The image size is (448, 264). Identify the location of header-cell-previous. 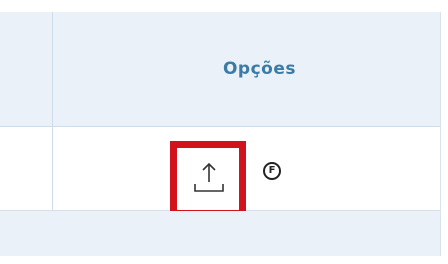
(26, 69).